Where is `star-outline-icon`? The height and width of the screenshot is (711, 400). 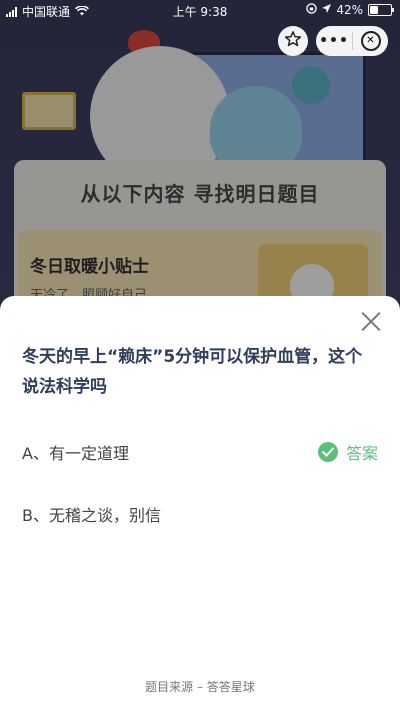 star-outline-icon is located at coordinates (293, 41).